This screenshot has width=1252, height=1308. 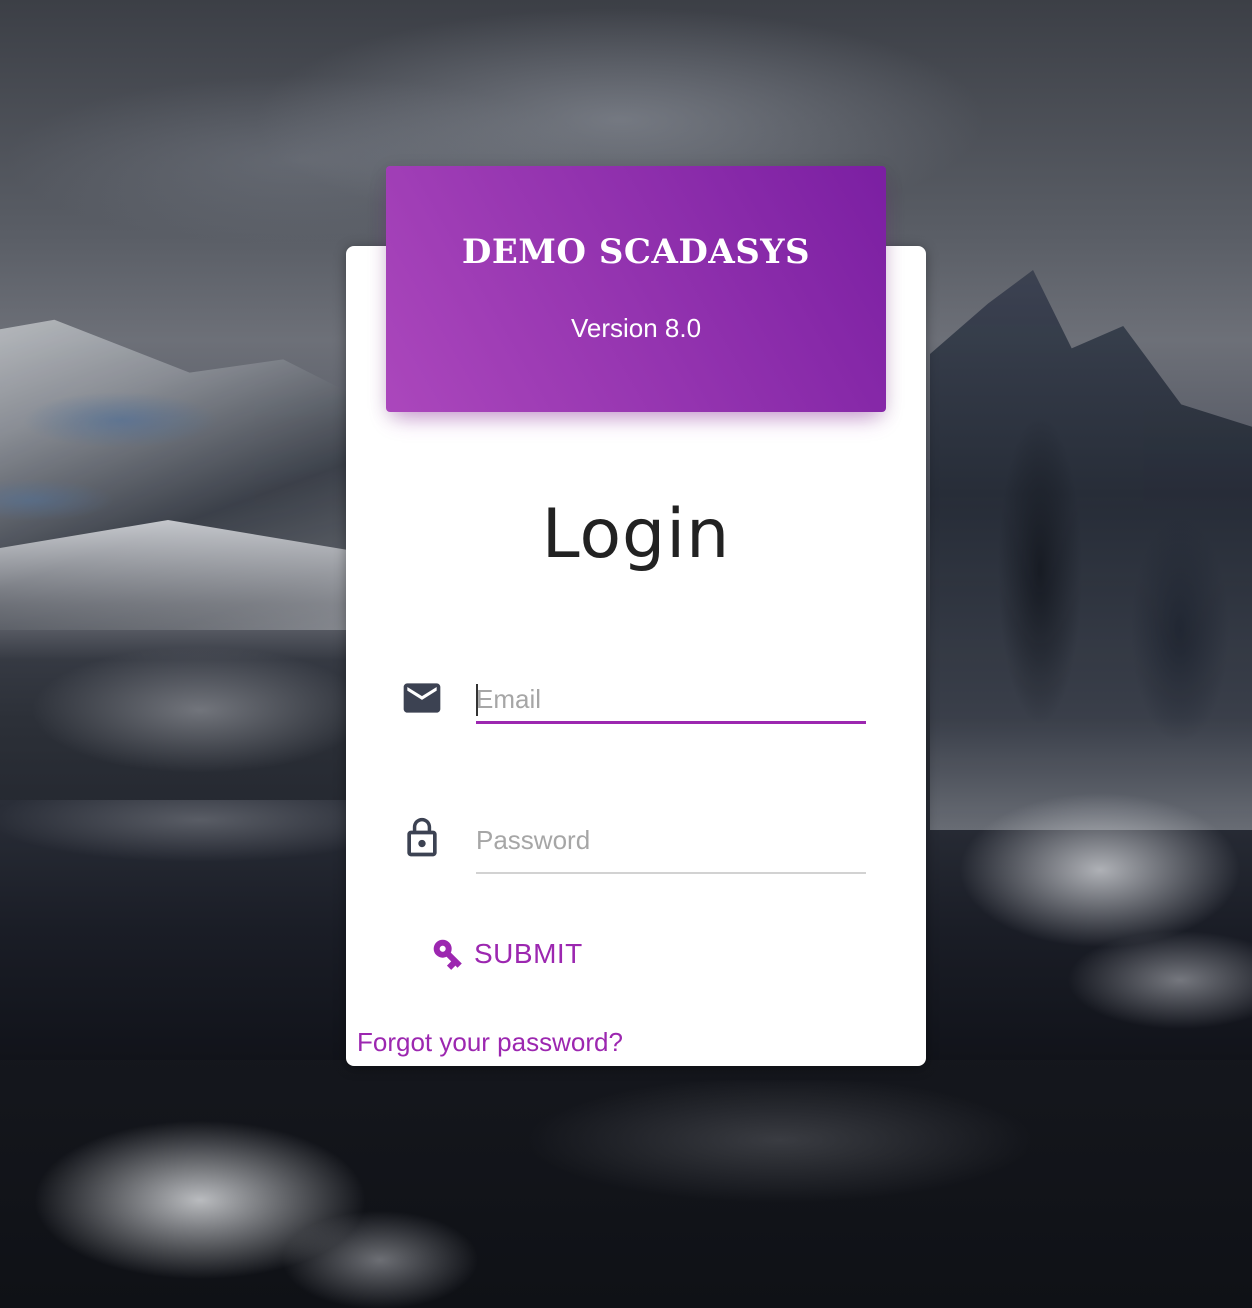 I want to click on lock-icon, so click(x=422, y=838).